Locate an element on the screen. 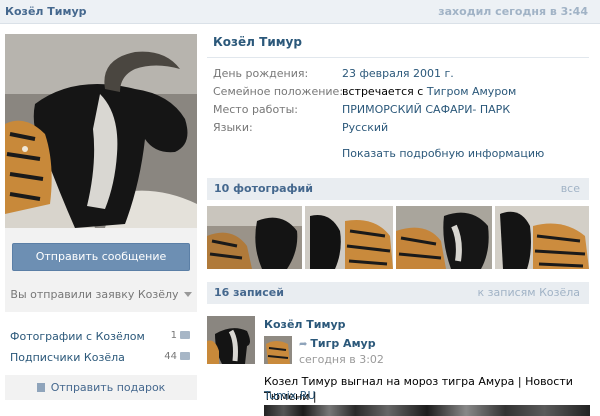  post-author-avatar is located at coordinates (231, 340).